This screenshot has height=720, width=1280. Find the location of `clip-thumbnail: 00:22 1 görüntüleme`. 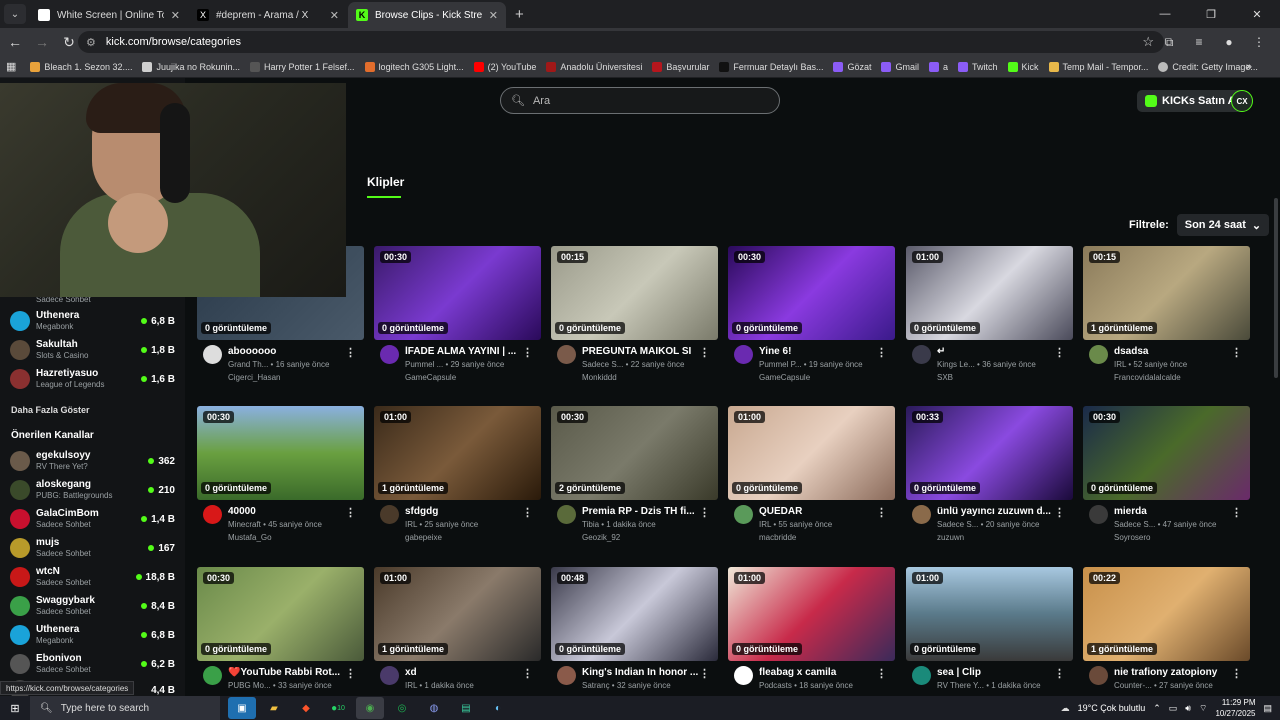

clip-thumbnail: 00:22 1 görüntüleme is located at coordinates (1166, 614).